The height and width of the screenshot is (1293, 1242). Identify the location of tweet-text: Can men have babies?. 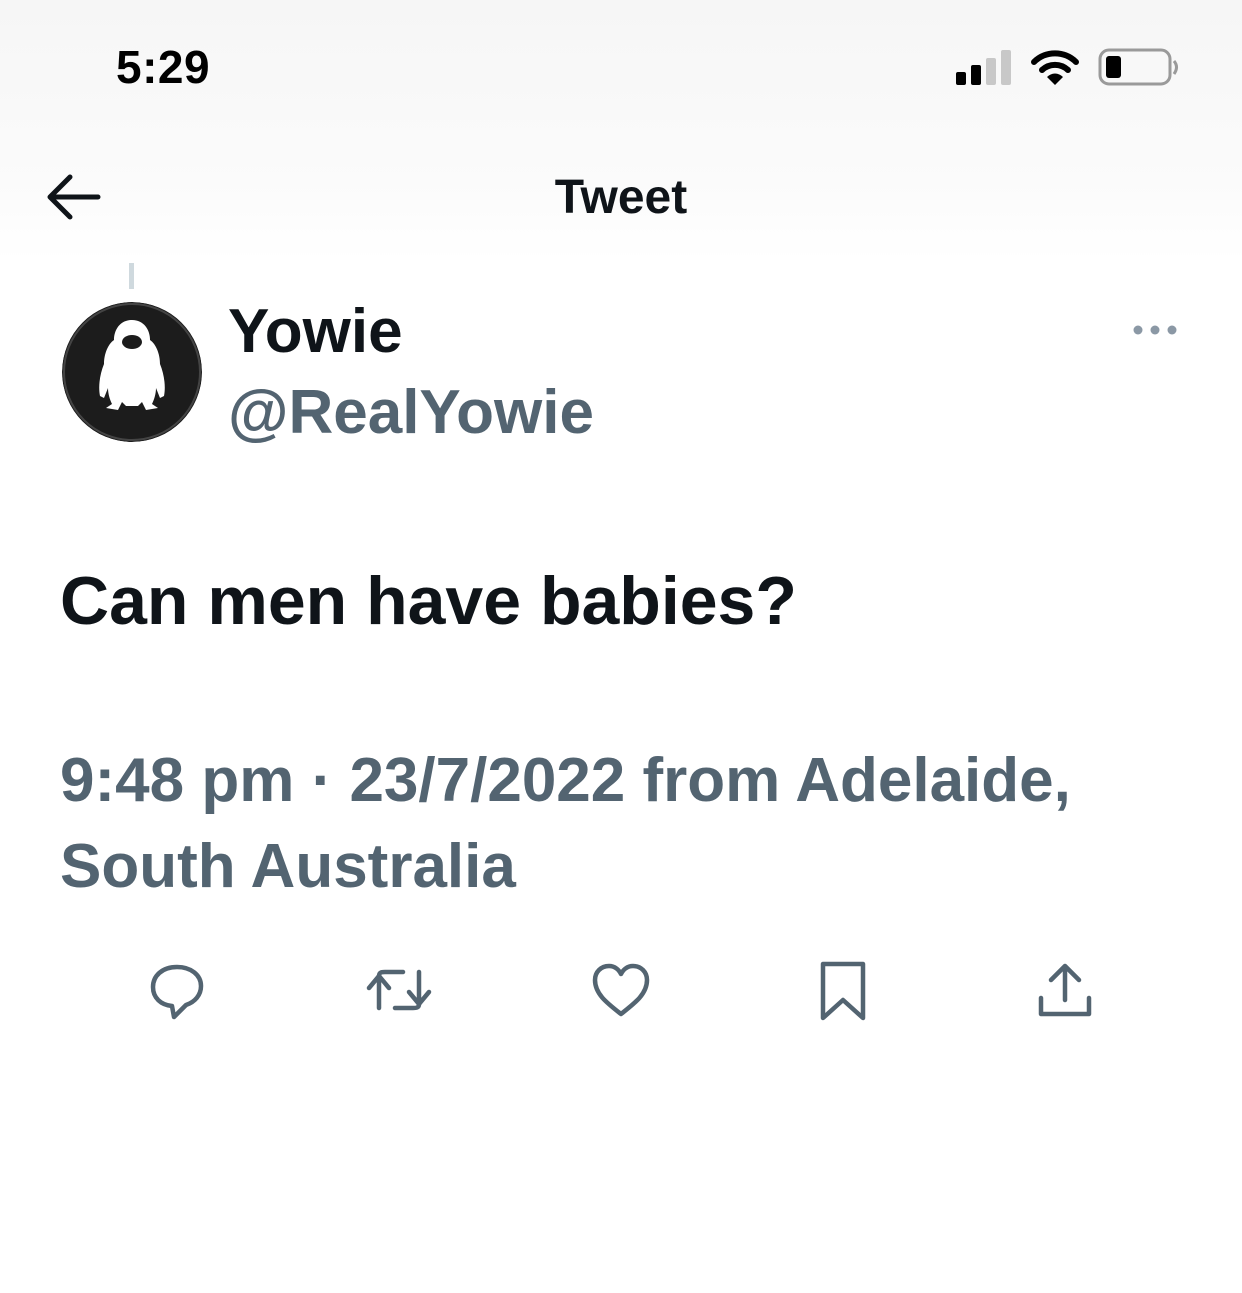
(428, 601).